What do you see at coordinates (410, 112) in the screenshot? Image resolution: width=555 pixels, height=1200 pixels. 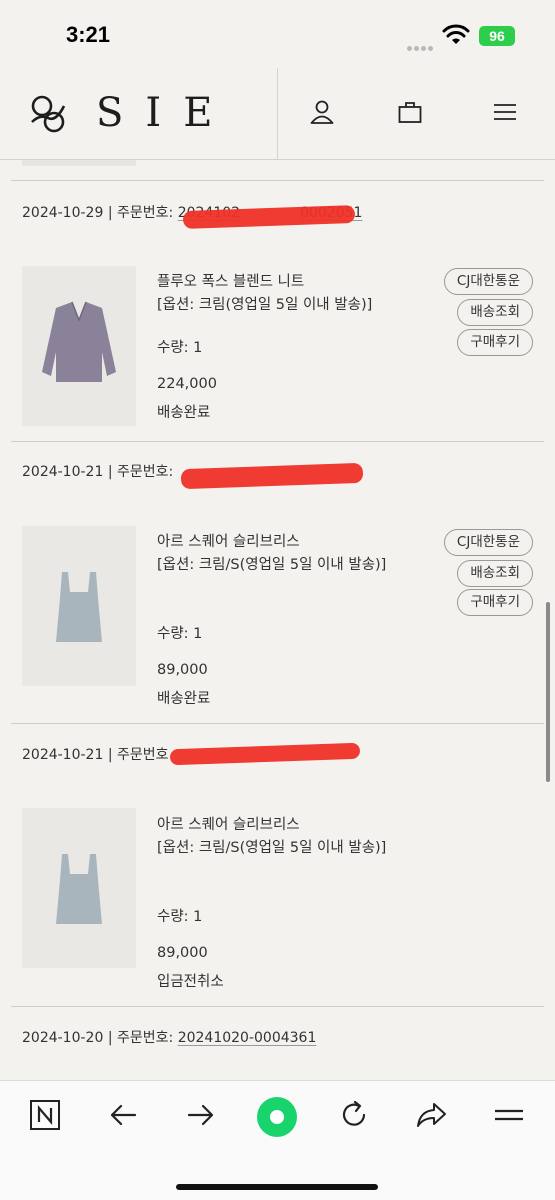 I see `bag-icon` at bounding box center [410, 112].